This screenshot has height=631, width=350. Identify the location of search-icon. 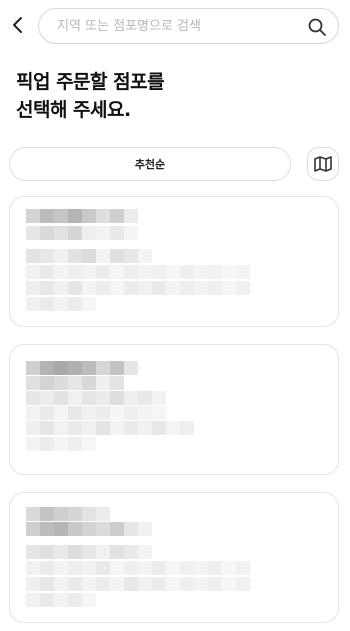
(317, 27).